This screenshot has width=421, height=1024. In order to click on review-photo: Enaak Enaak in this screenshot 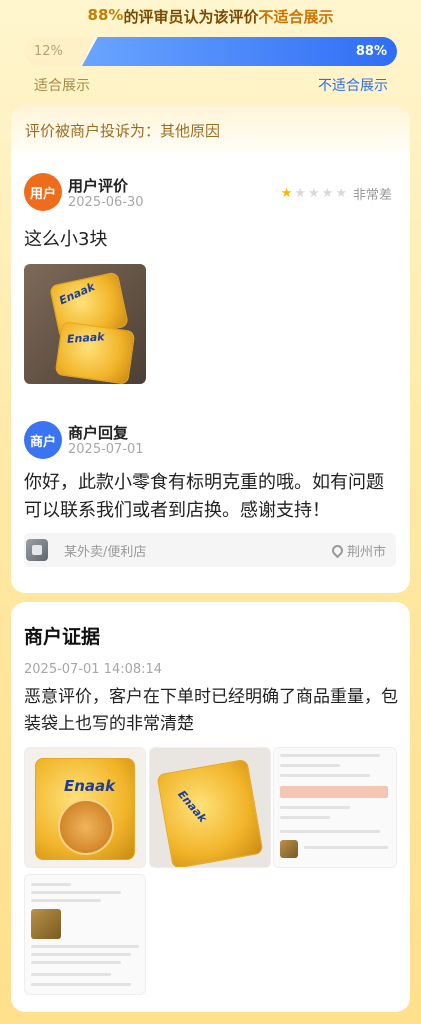, I will do `click(85, 324)`.